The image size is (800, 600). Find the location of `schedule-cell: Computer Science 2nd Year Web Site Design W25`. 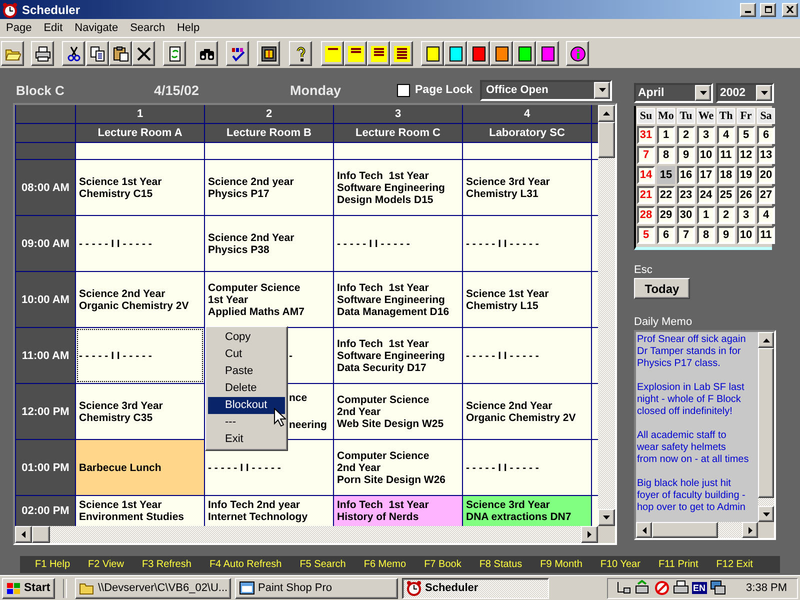

schedule-cell: Computer Science 2nd Year Web Site Design W25 is located at coordinates (398, 411).